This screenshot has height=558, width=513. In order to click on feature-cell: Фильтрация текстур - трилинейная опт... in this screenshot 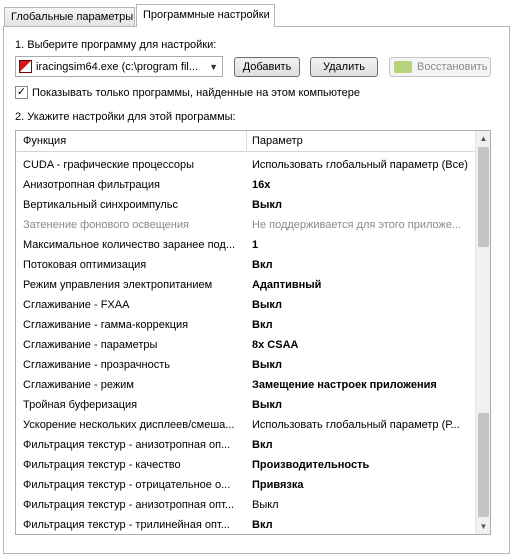, I will do `click(126, 525)`.